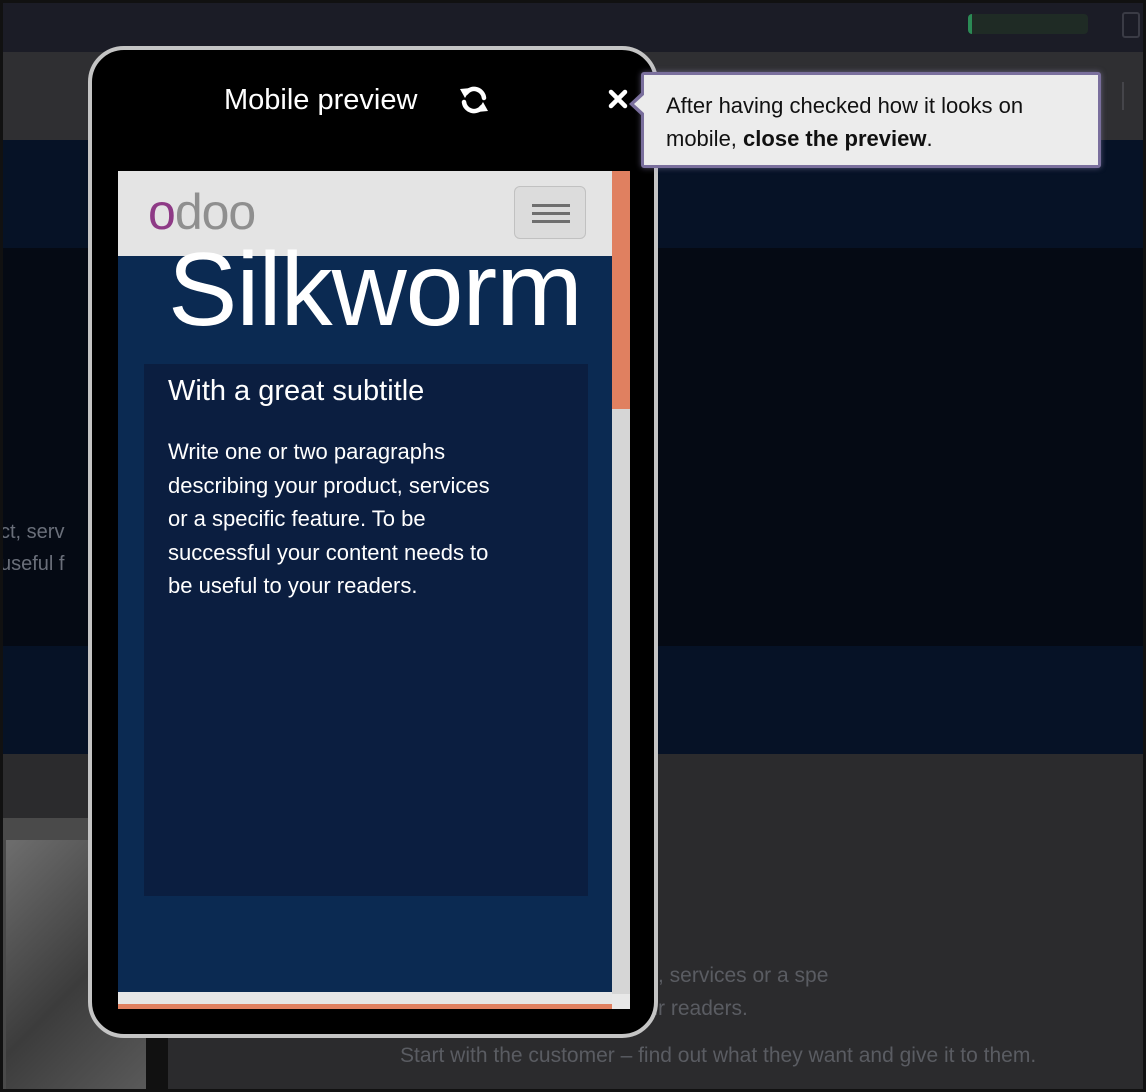 The image size is (1146, 1092). I want to click on status-indicator, so click(1028, 24).